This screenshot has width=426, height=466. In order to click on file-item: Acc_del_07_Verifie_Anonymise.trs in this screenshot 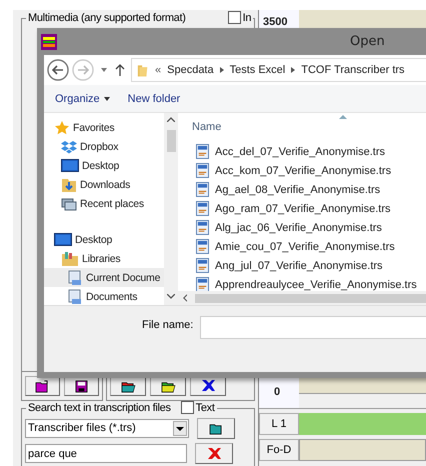, I will do `click(311, 151)`.